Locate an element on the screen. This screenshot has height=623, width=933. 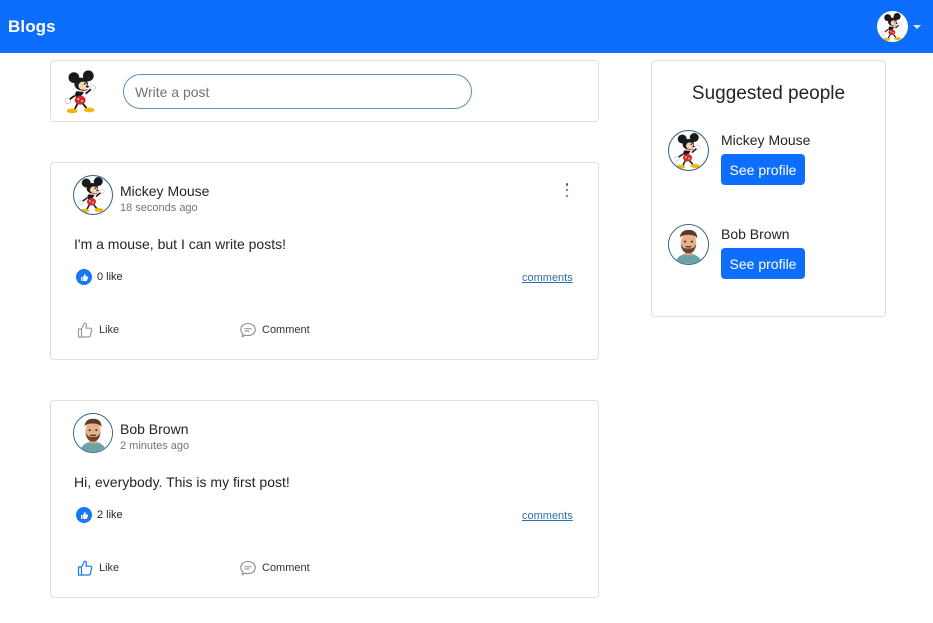
suggested-person: Bob Brown See profile is located at coordinates (773, 254).